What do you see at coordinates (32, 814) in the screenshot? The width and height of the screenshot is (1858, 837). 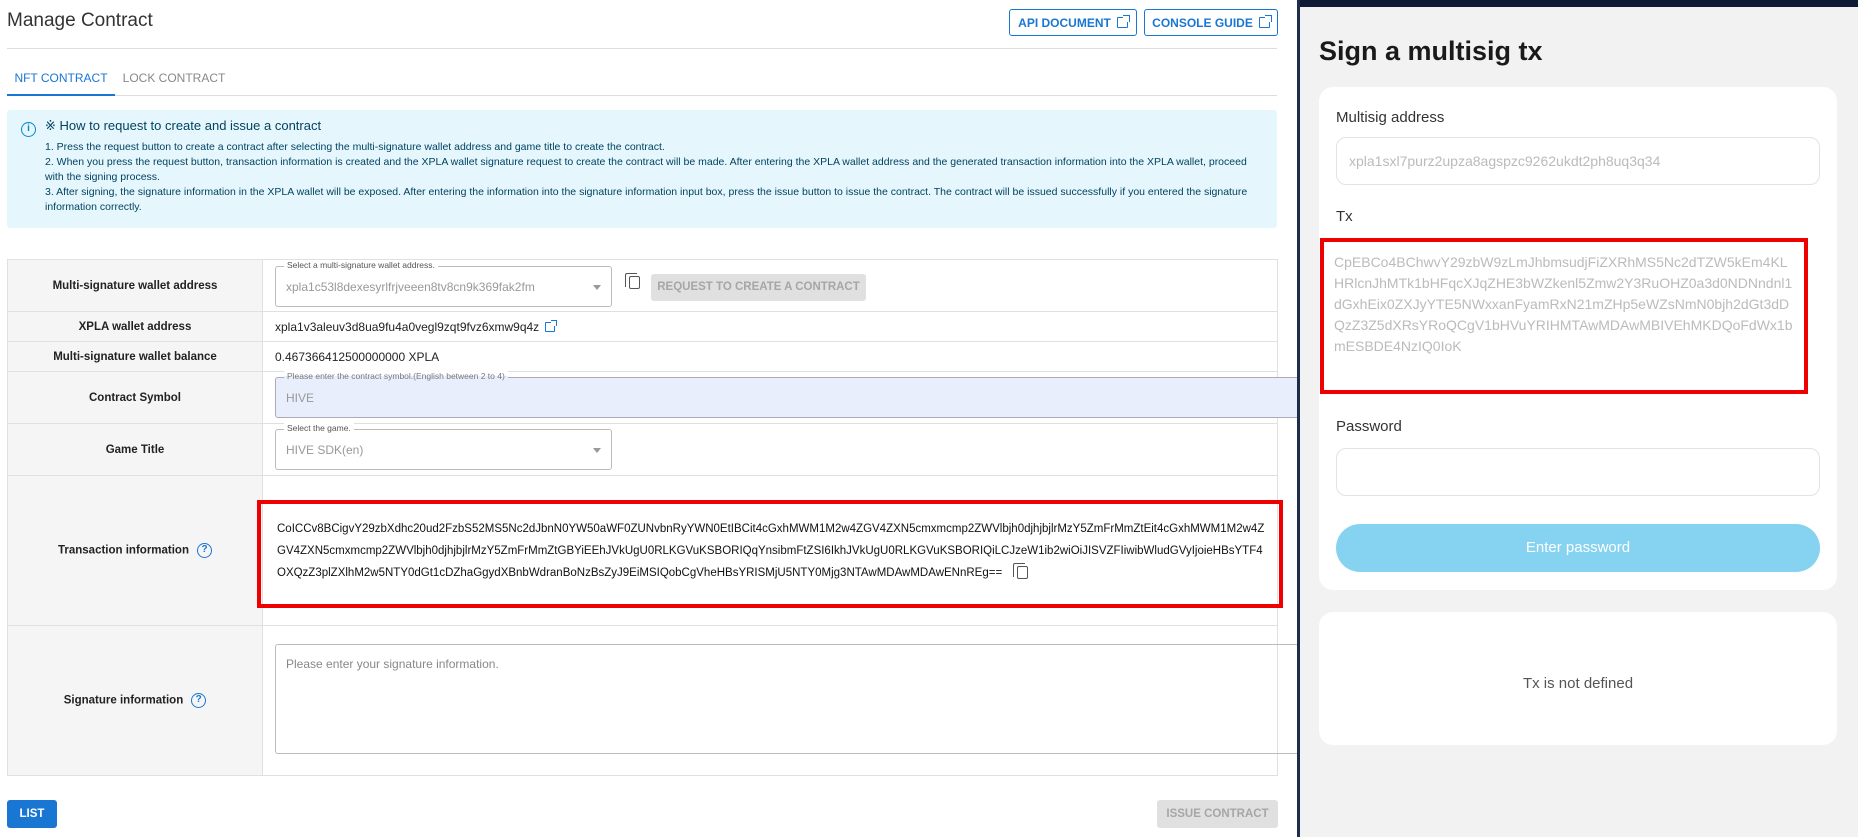 I see `list-button: LIST` at bounding box center [32, 814].